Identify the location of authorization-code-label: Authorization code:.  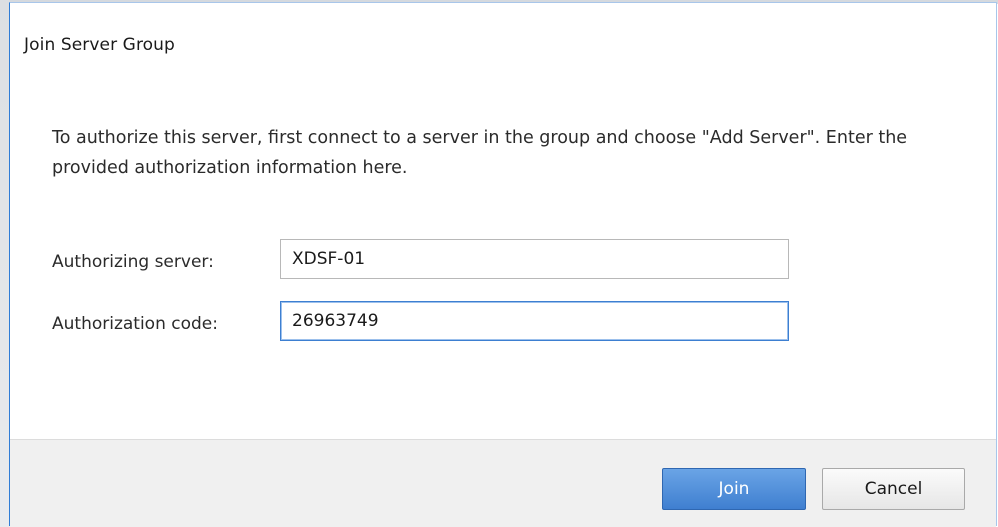
(135, 324).